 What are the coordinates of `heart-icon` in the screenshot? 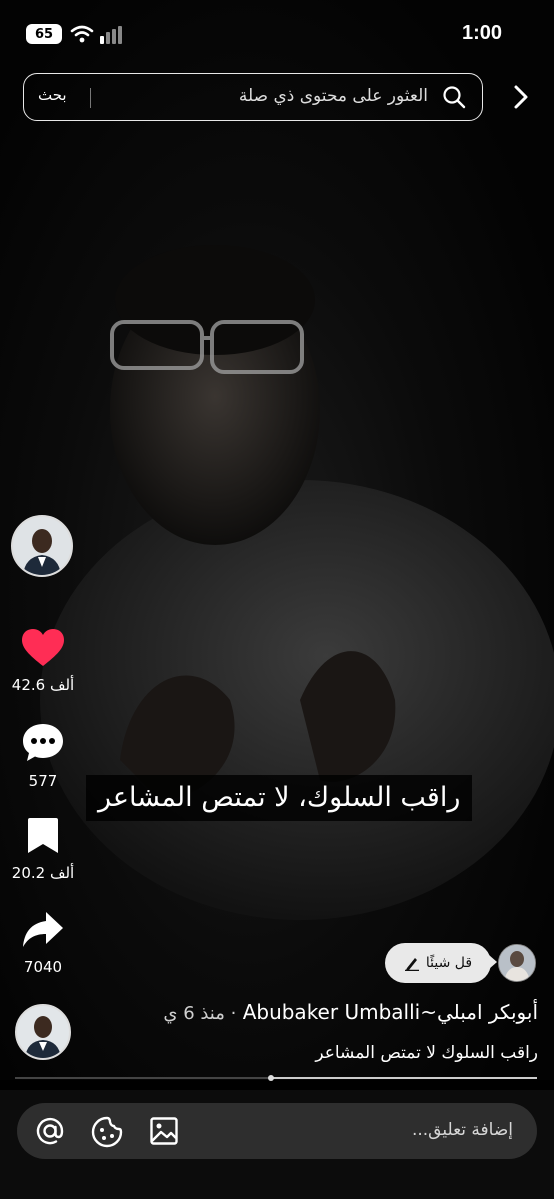 It's located at (43, 647).